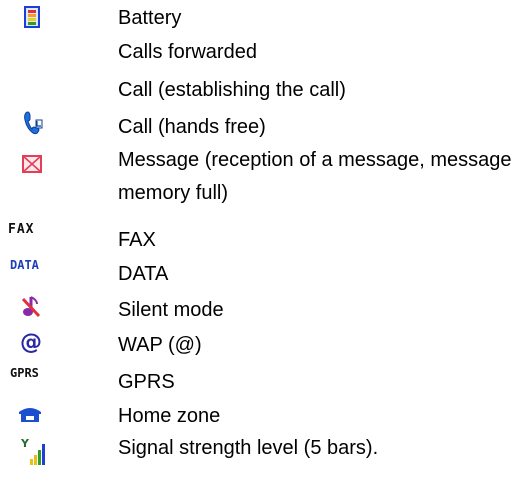  What do you see at coordinates (24, 265) in the screenshot?
I see `data-icon-text: DATA` at bounding box center [24, 265].